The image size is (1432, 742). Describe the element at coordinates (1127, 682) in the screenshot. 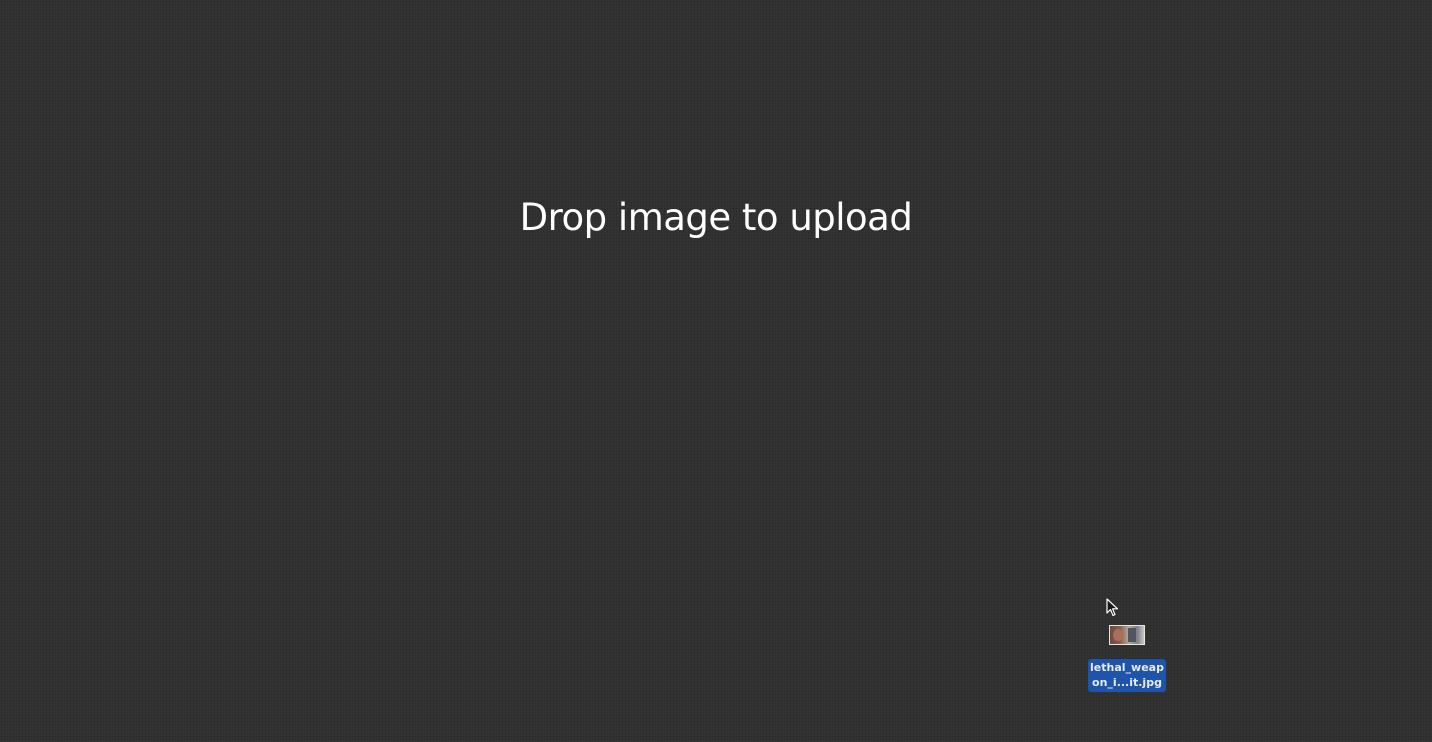

I see `file-name-line-2: on_i...it.jpg` at that location.